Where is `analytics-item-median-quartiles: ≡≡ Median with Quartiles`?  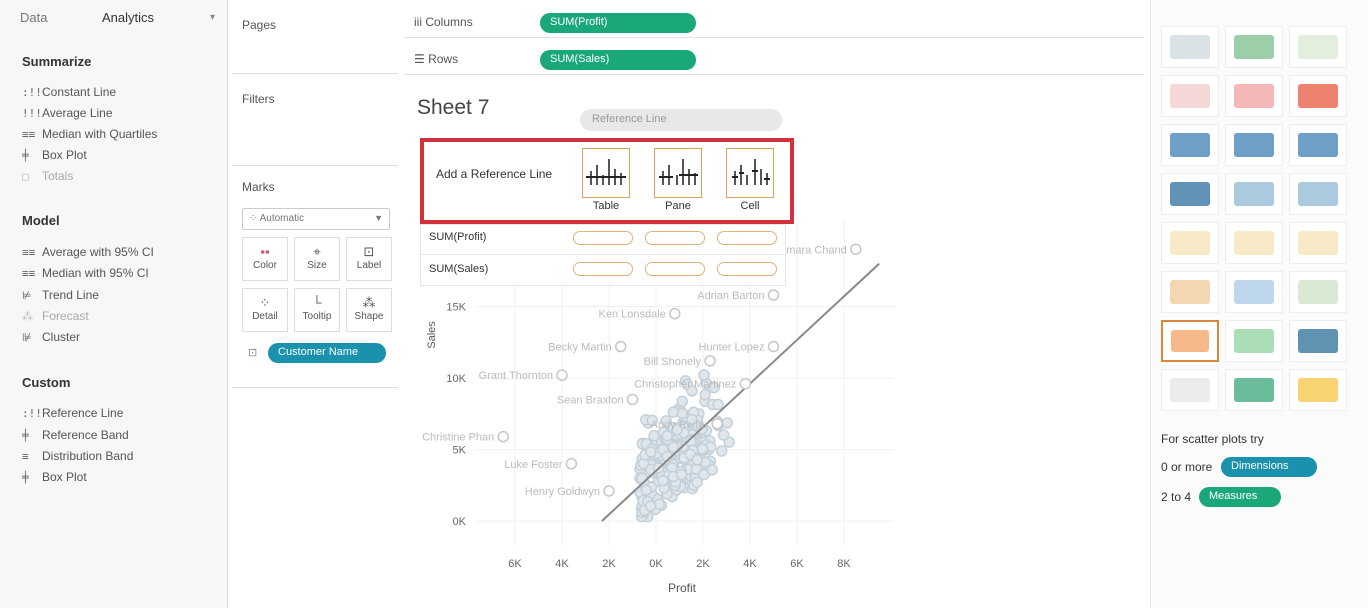 analytics-item-median-quartiles: ≡≡ Median with Quartiles is located at coordinates (122, 134).